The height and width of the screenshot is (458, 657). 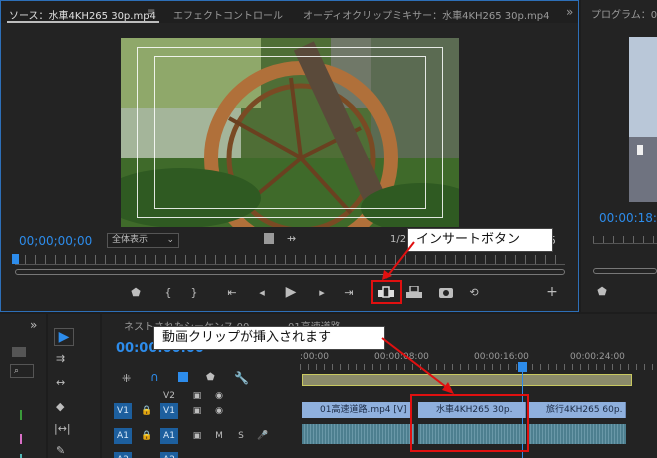 What do you see at coordinates (21, 456) in the screenshot?
I see `label-teal-icon` at bounding box center [21, 456].